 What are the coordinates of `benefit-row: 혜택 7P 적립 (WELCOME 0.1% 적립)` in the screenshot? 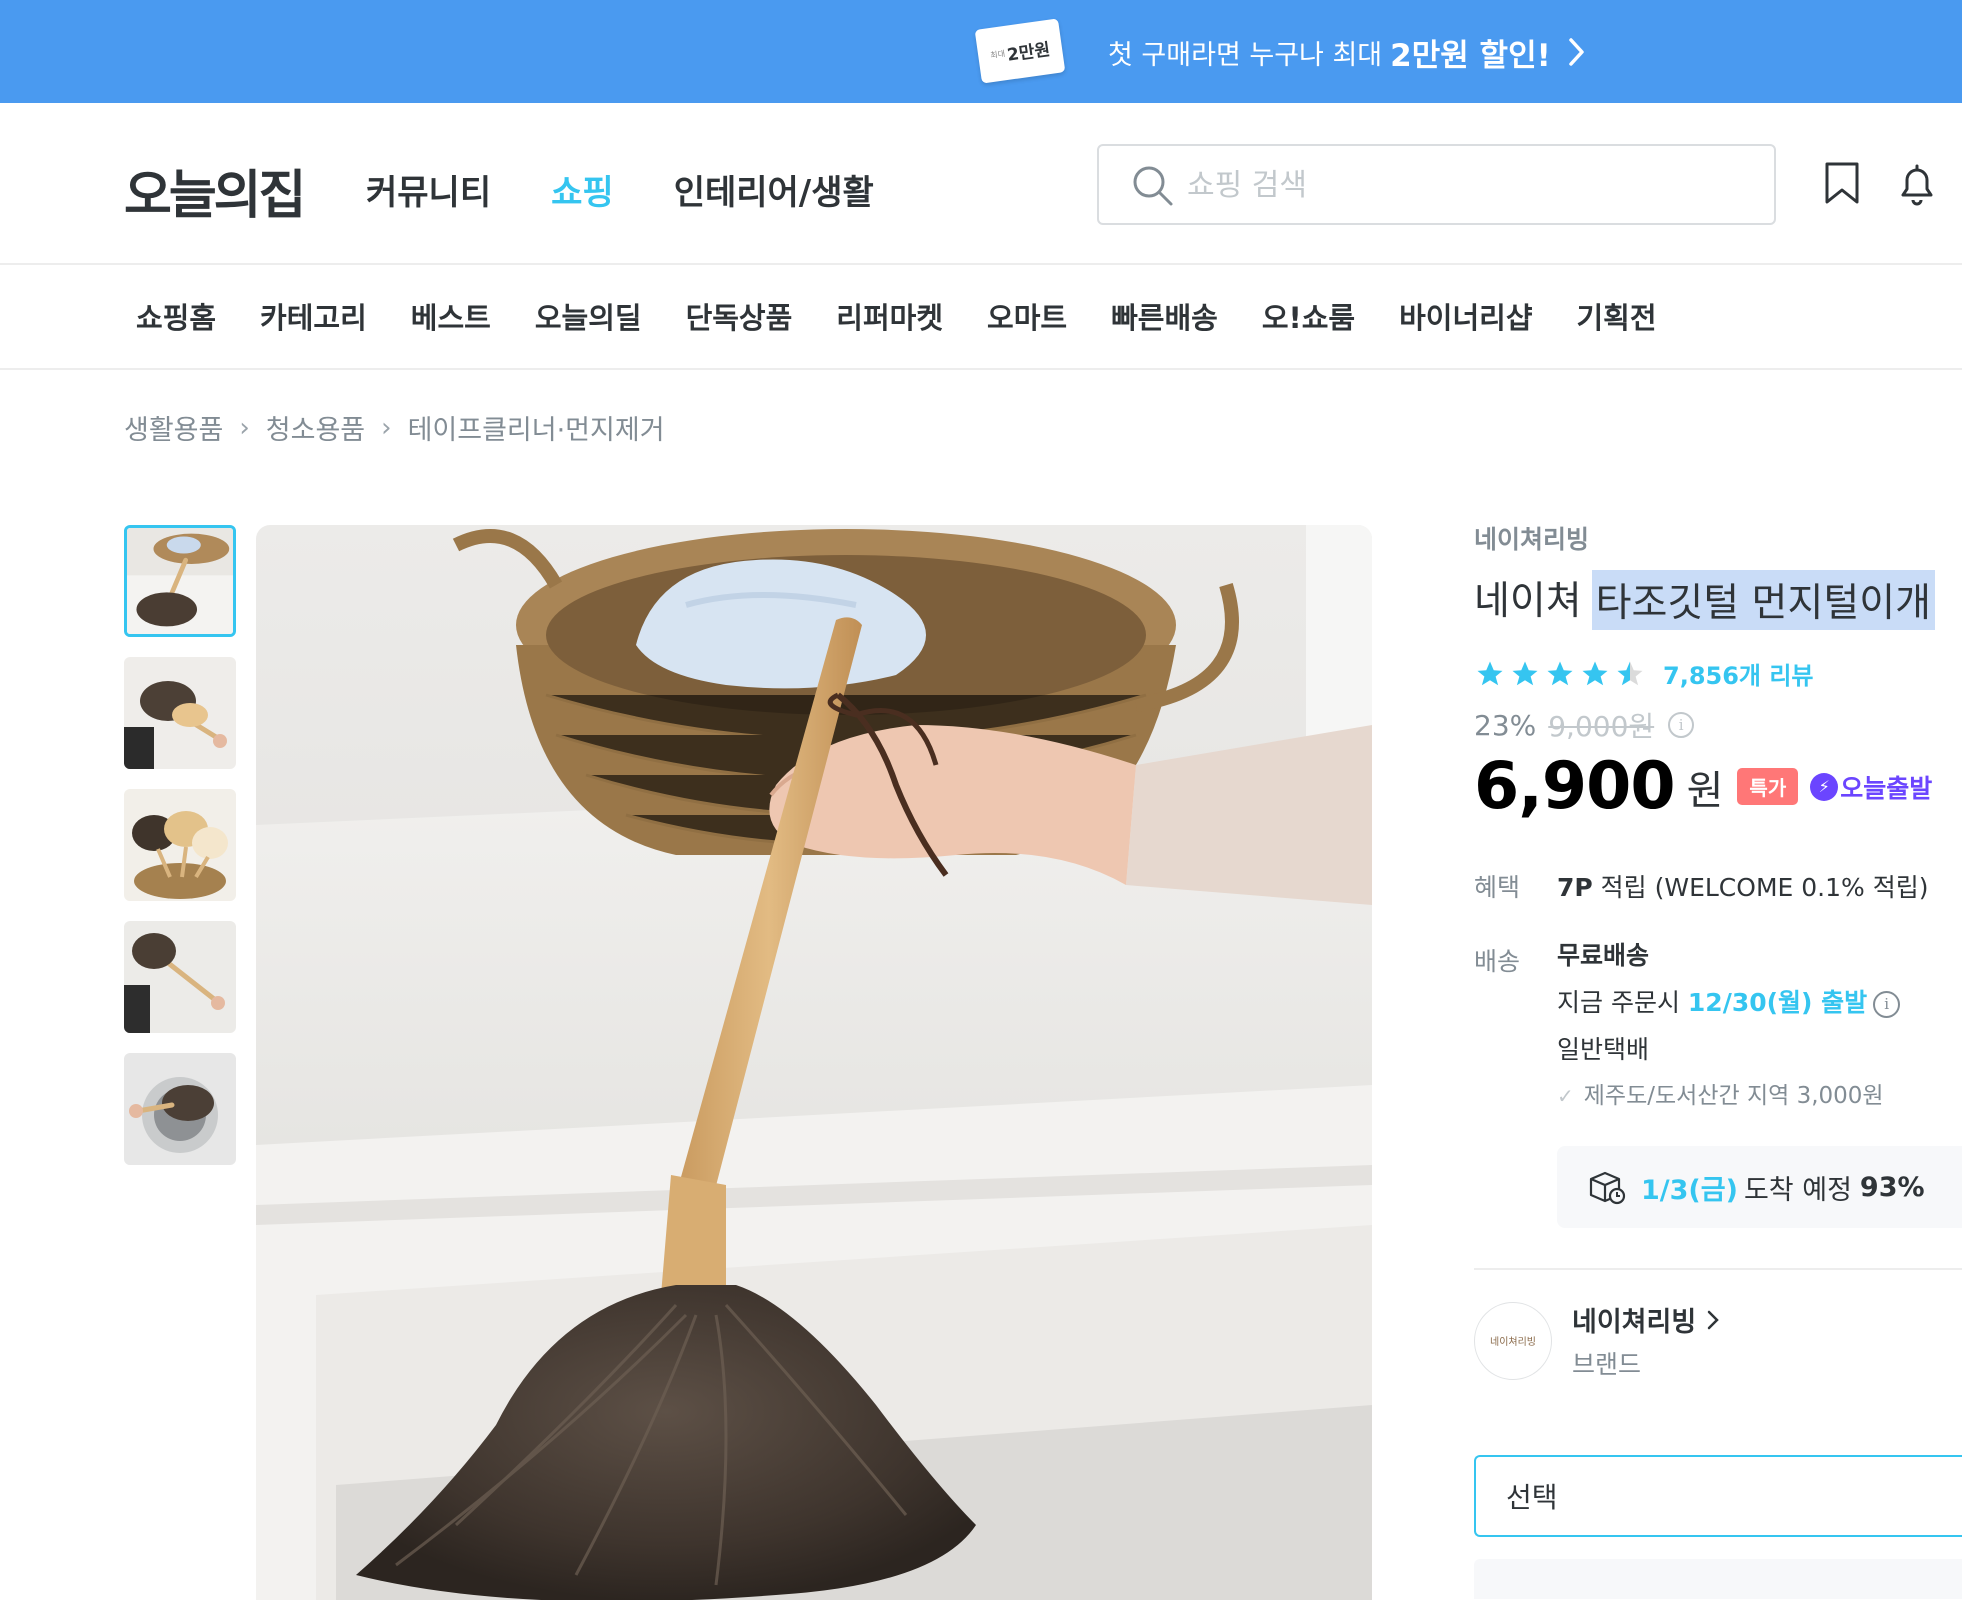 It's located at (1718, 886).